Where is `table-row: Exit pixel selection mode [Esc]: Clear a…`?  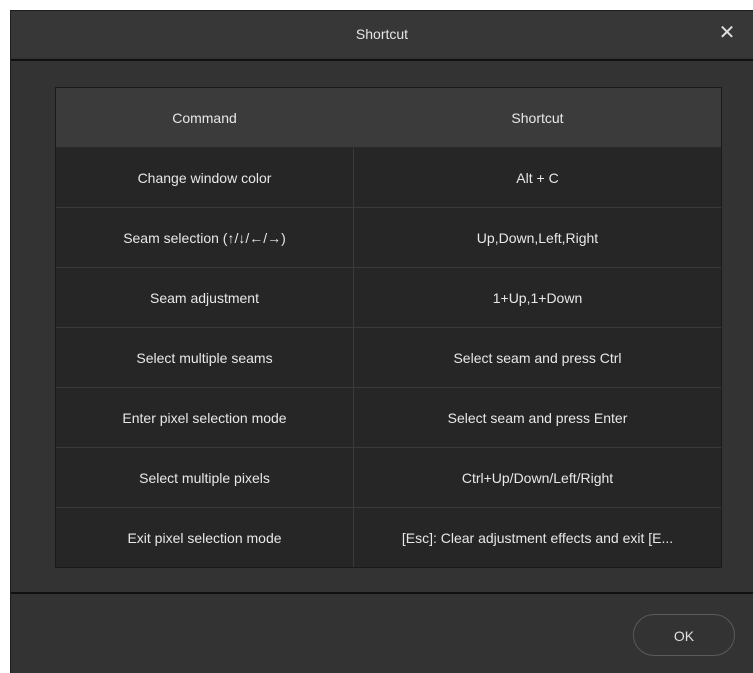 table-row: Exit pixel selection mode [Esc]: Clear a… is located at coordinates (388, 537).